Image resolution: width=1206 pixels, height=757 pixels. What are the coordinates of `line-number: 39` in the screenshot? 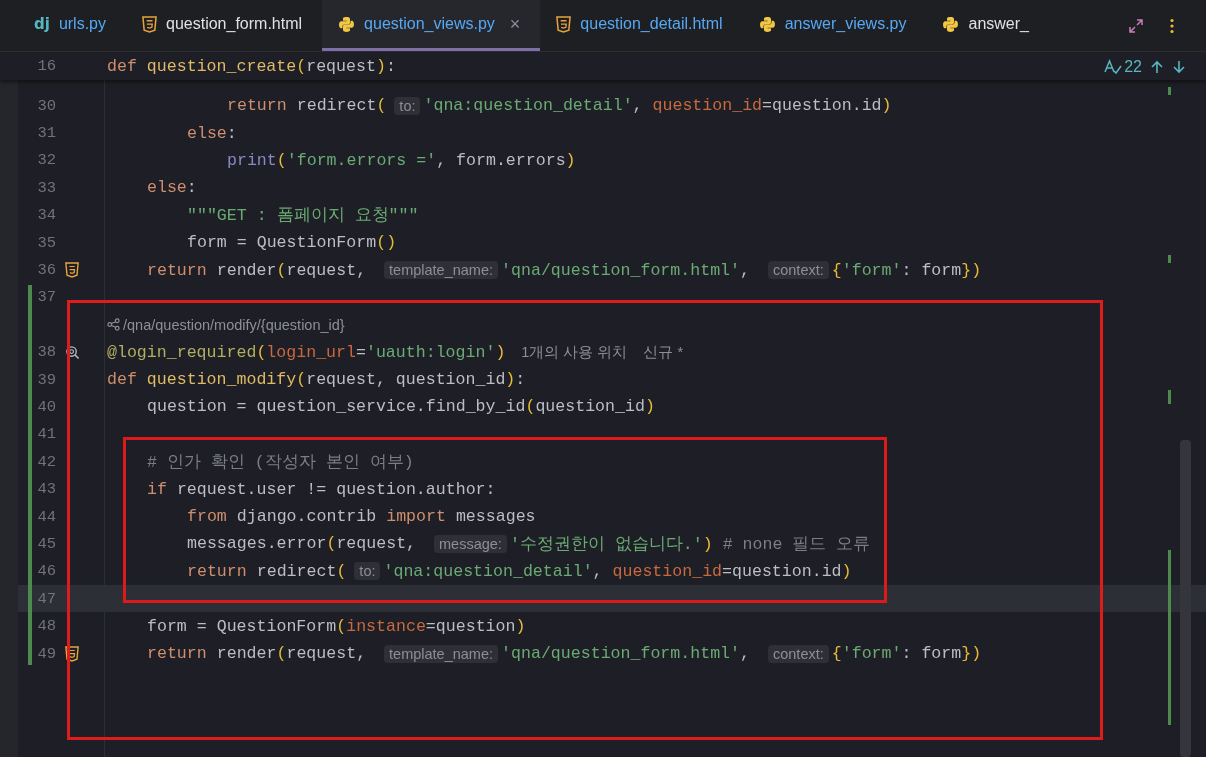 It's located at (46, 379).